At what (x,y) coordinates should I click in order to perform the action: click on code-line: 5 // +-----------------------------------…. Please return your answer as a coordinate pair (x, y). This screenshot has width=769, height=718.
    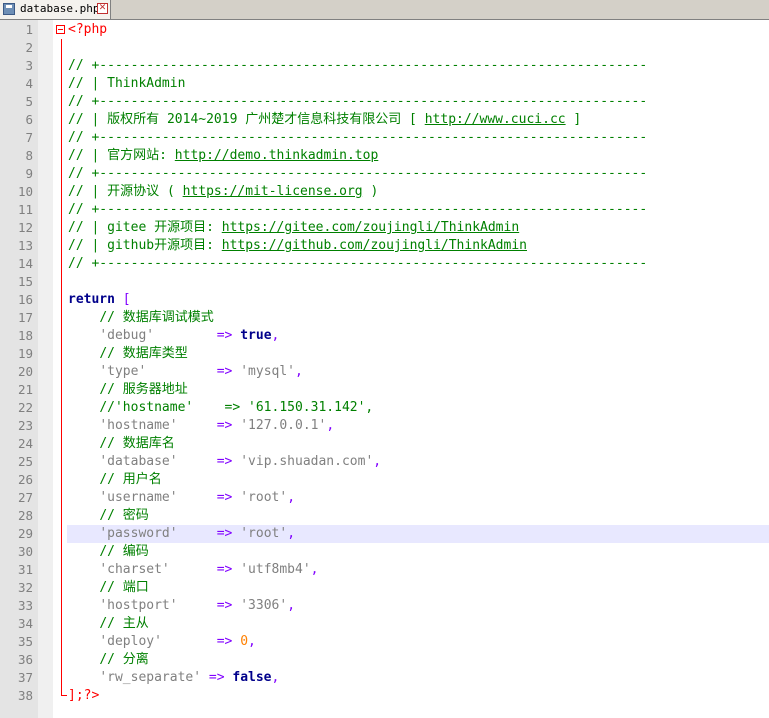
    Looking at the image, I should click on (384, 102).